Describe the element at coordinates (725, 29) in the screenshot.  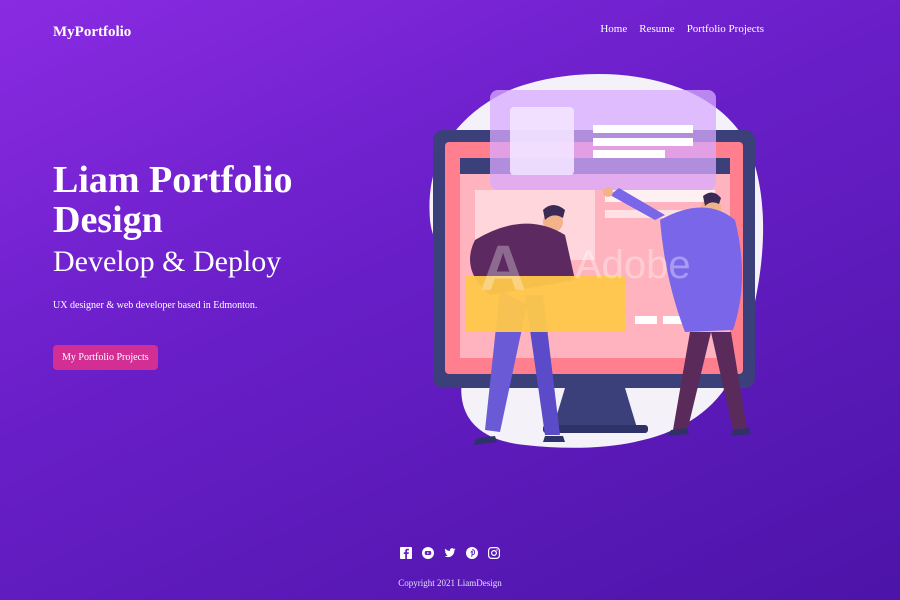
I see `nav-portfolio-projects: Portfolio Projects` at that location.